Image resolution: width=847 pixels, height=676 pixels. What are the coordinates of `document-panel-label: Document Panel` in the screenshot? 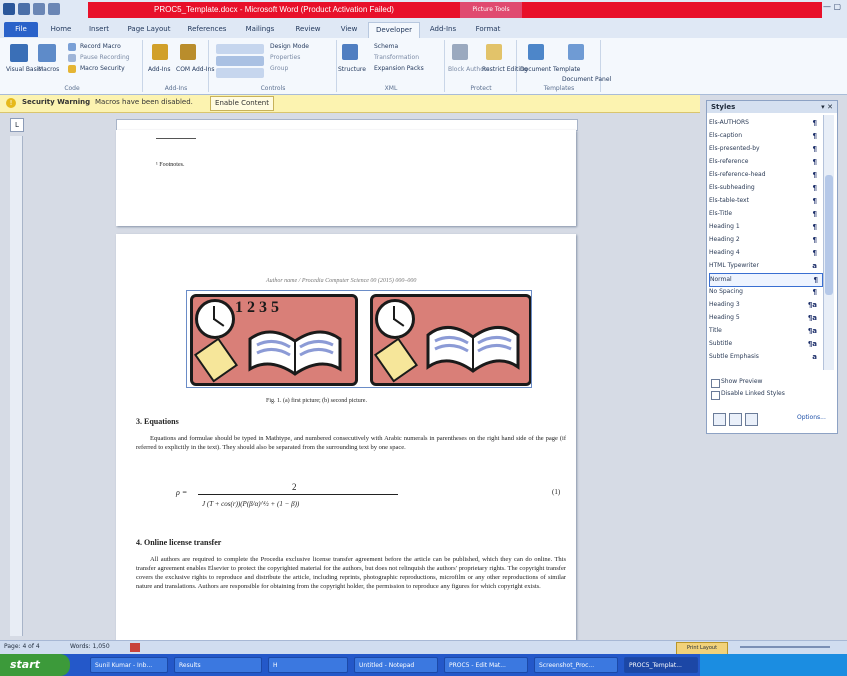 It's located at (586, 79).